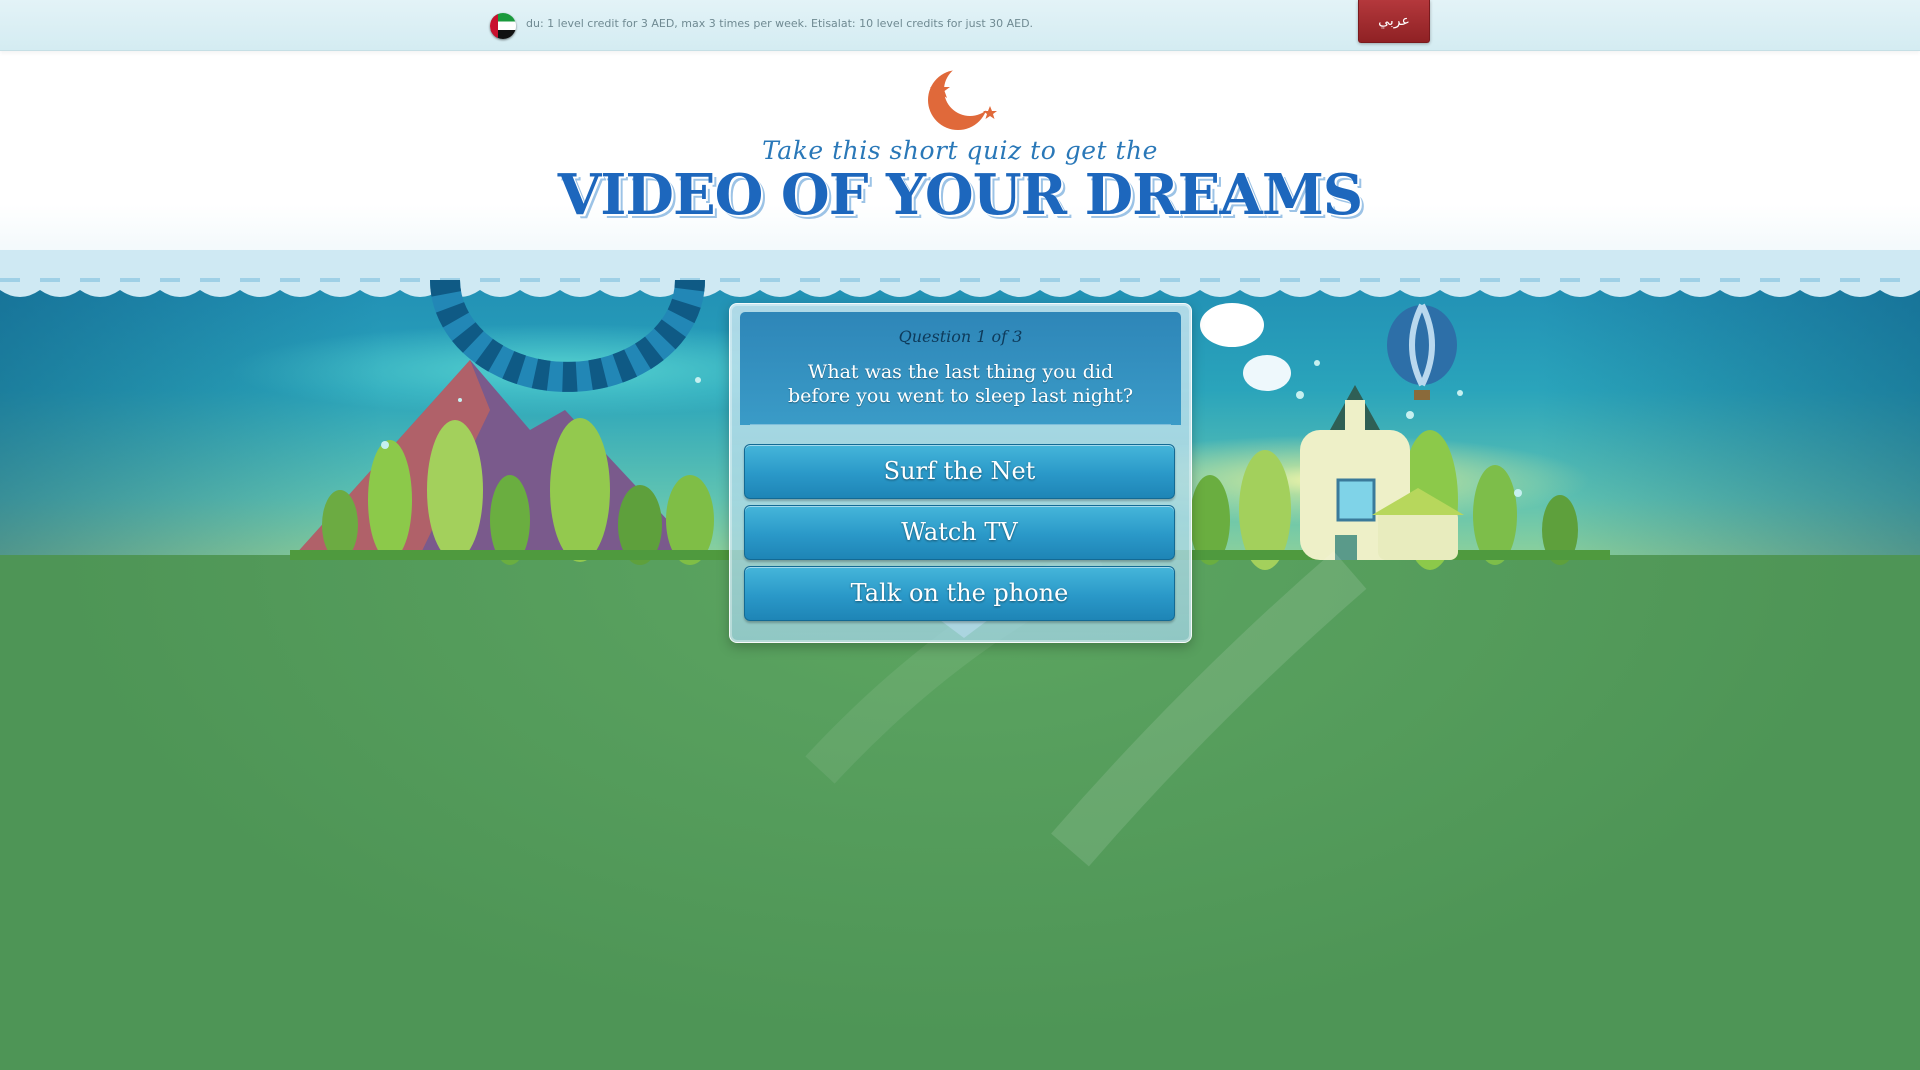  I want to click on cloud-band, so click(960, 273).